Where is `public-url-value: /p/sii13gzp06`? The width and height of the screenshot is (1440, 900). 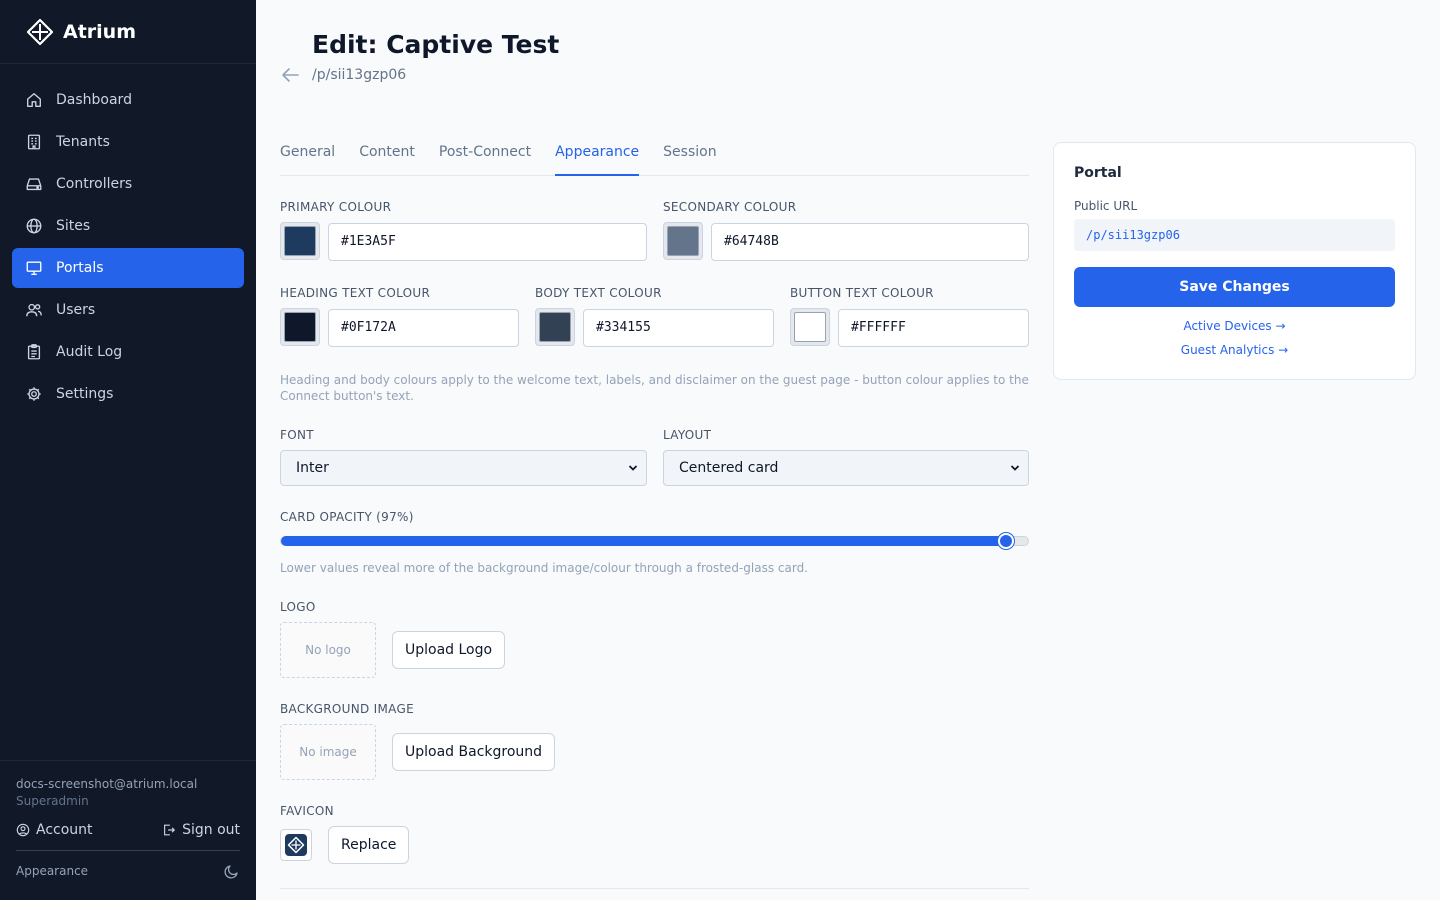
public-url-value: /p/sii13gzp06 is located at coordinates (1234, 235).